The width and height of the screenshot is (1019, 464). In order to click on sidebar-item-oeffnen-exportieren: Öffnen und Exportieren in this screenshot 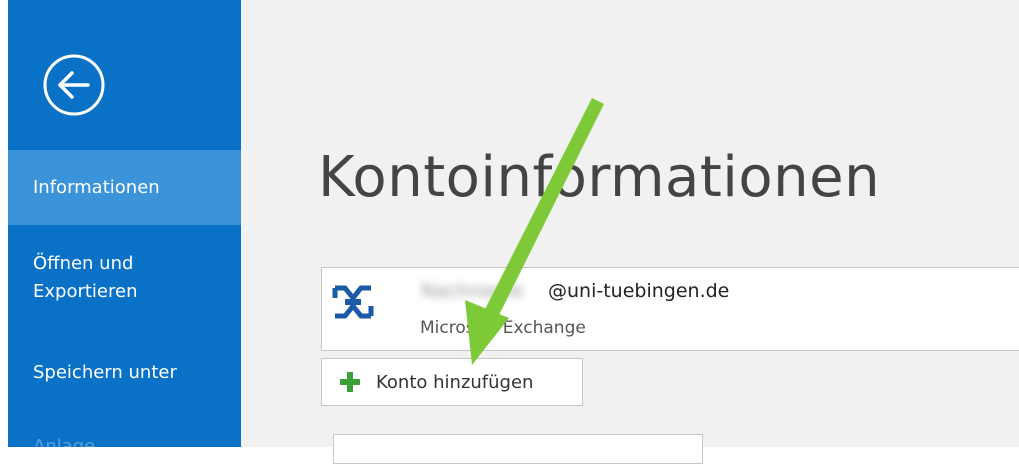, I will do `click(108, 278)`.